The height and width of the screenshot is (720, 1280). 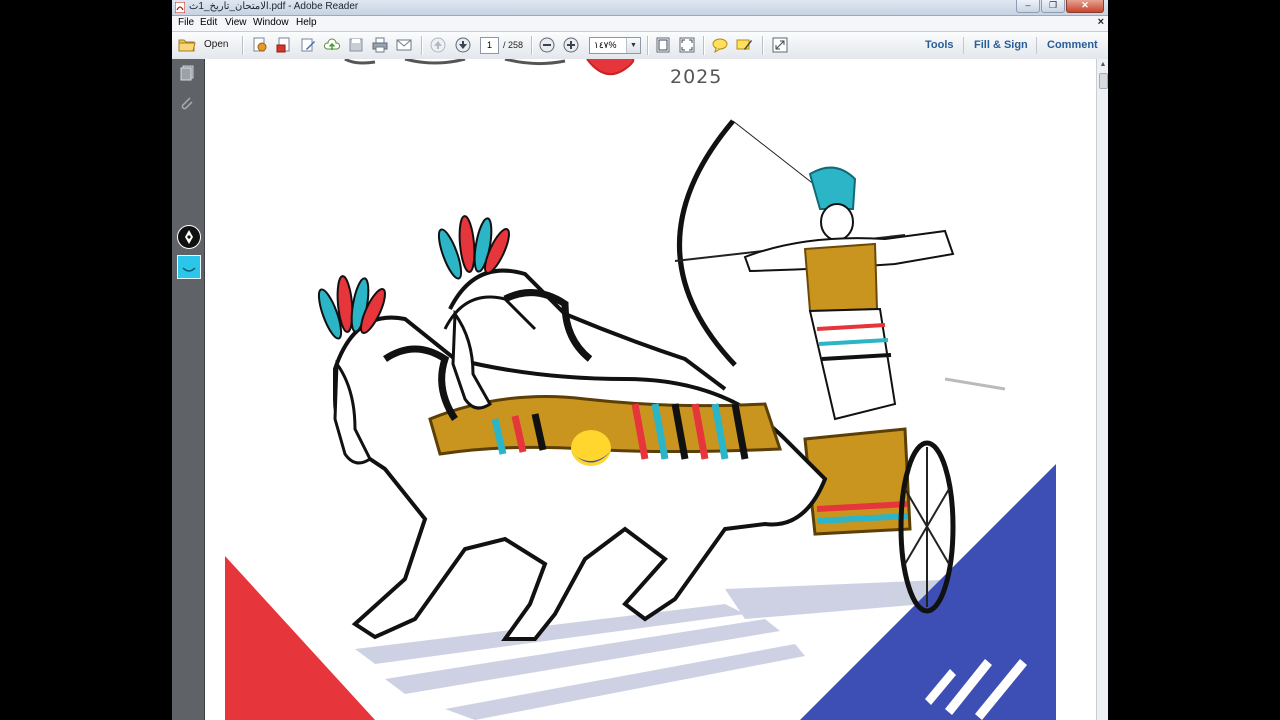 I want to click on shape-tool-icon, so click(x=189, y=267).